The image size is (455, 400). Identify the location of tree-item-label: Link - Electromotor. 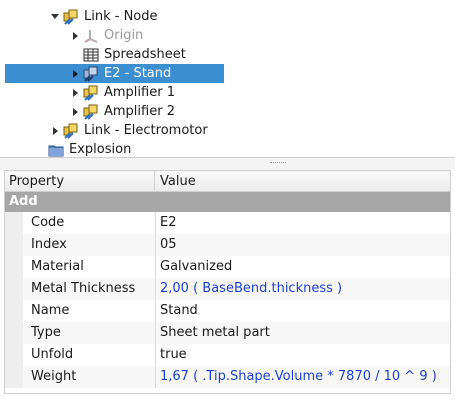
(146, 130).